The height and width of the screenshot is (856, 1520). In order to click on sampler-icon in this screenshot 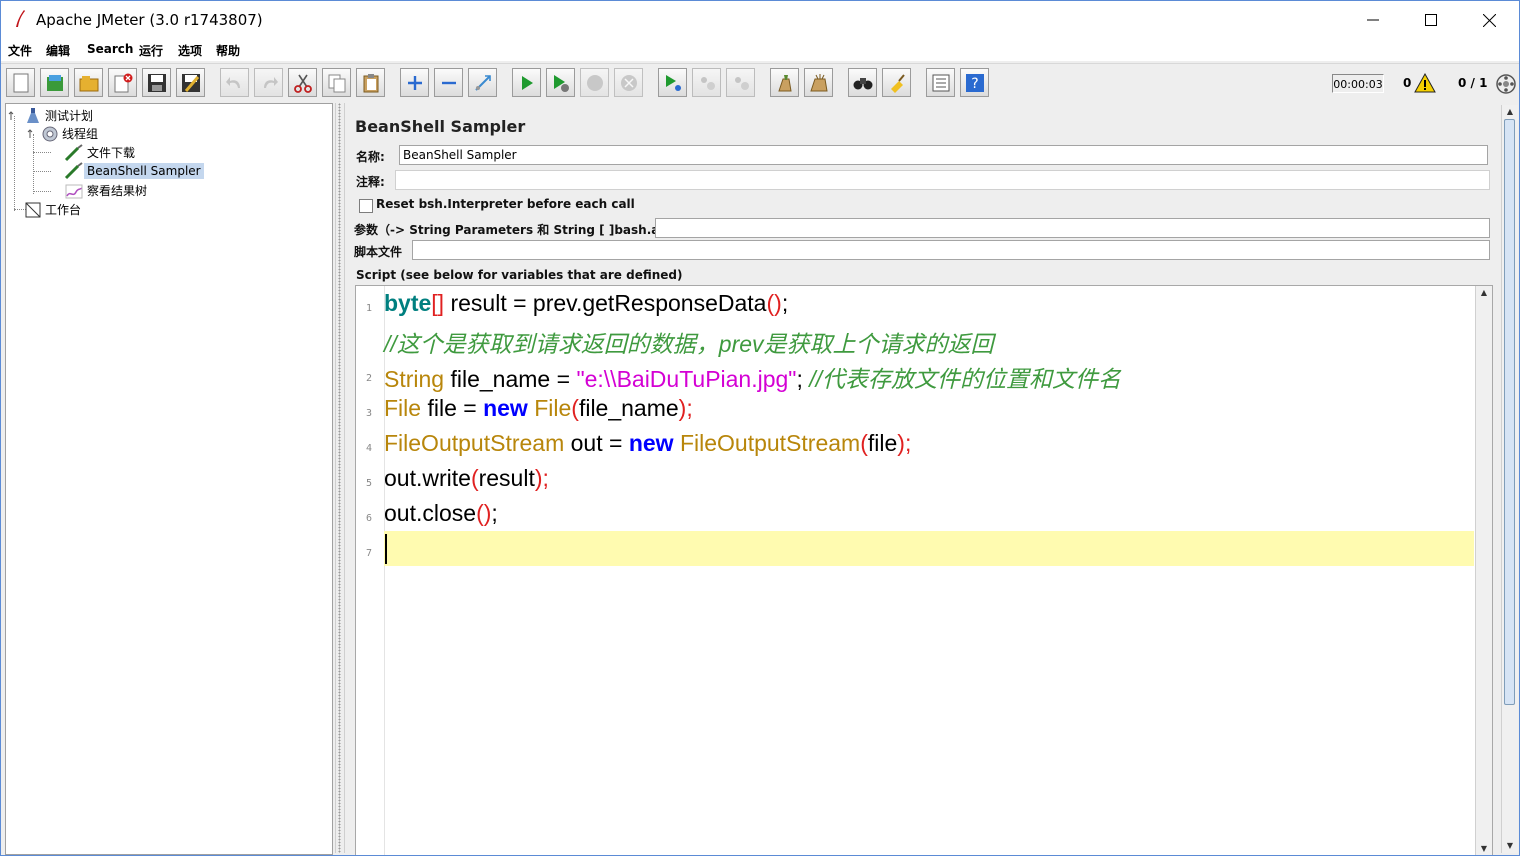, I will do `click(73, 171)`.